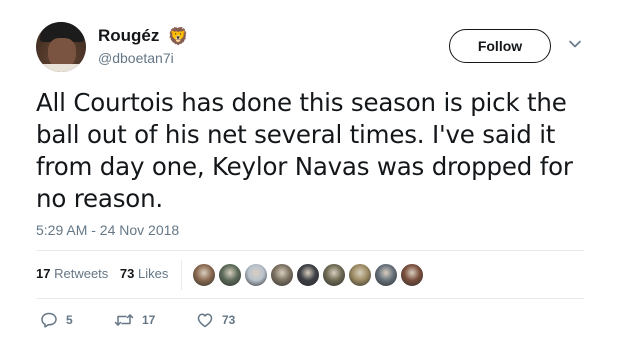  I want to click on retweet-icon, so click(124, 320).